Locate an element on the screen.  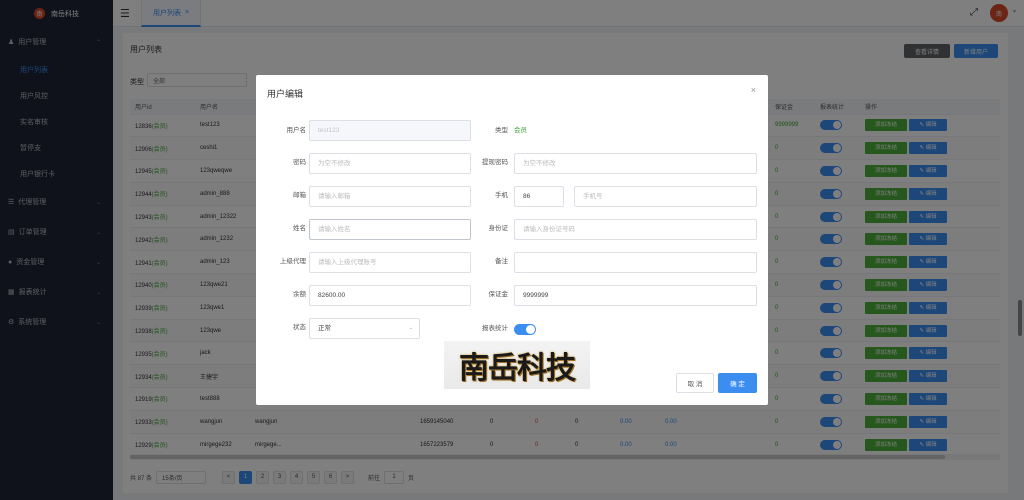
dialog-title: 用户编辑 is located at coordinates (285, 94).